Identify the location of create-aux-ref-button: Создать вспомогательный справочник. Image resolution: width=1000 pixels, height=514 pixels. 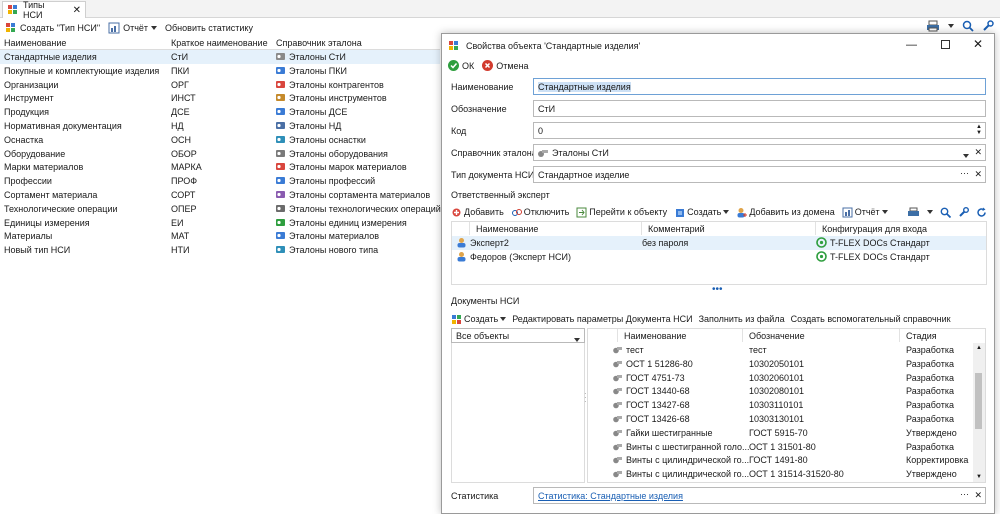
(871, 319).